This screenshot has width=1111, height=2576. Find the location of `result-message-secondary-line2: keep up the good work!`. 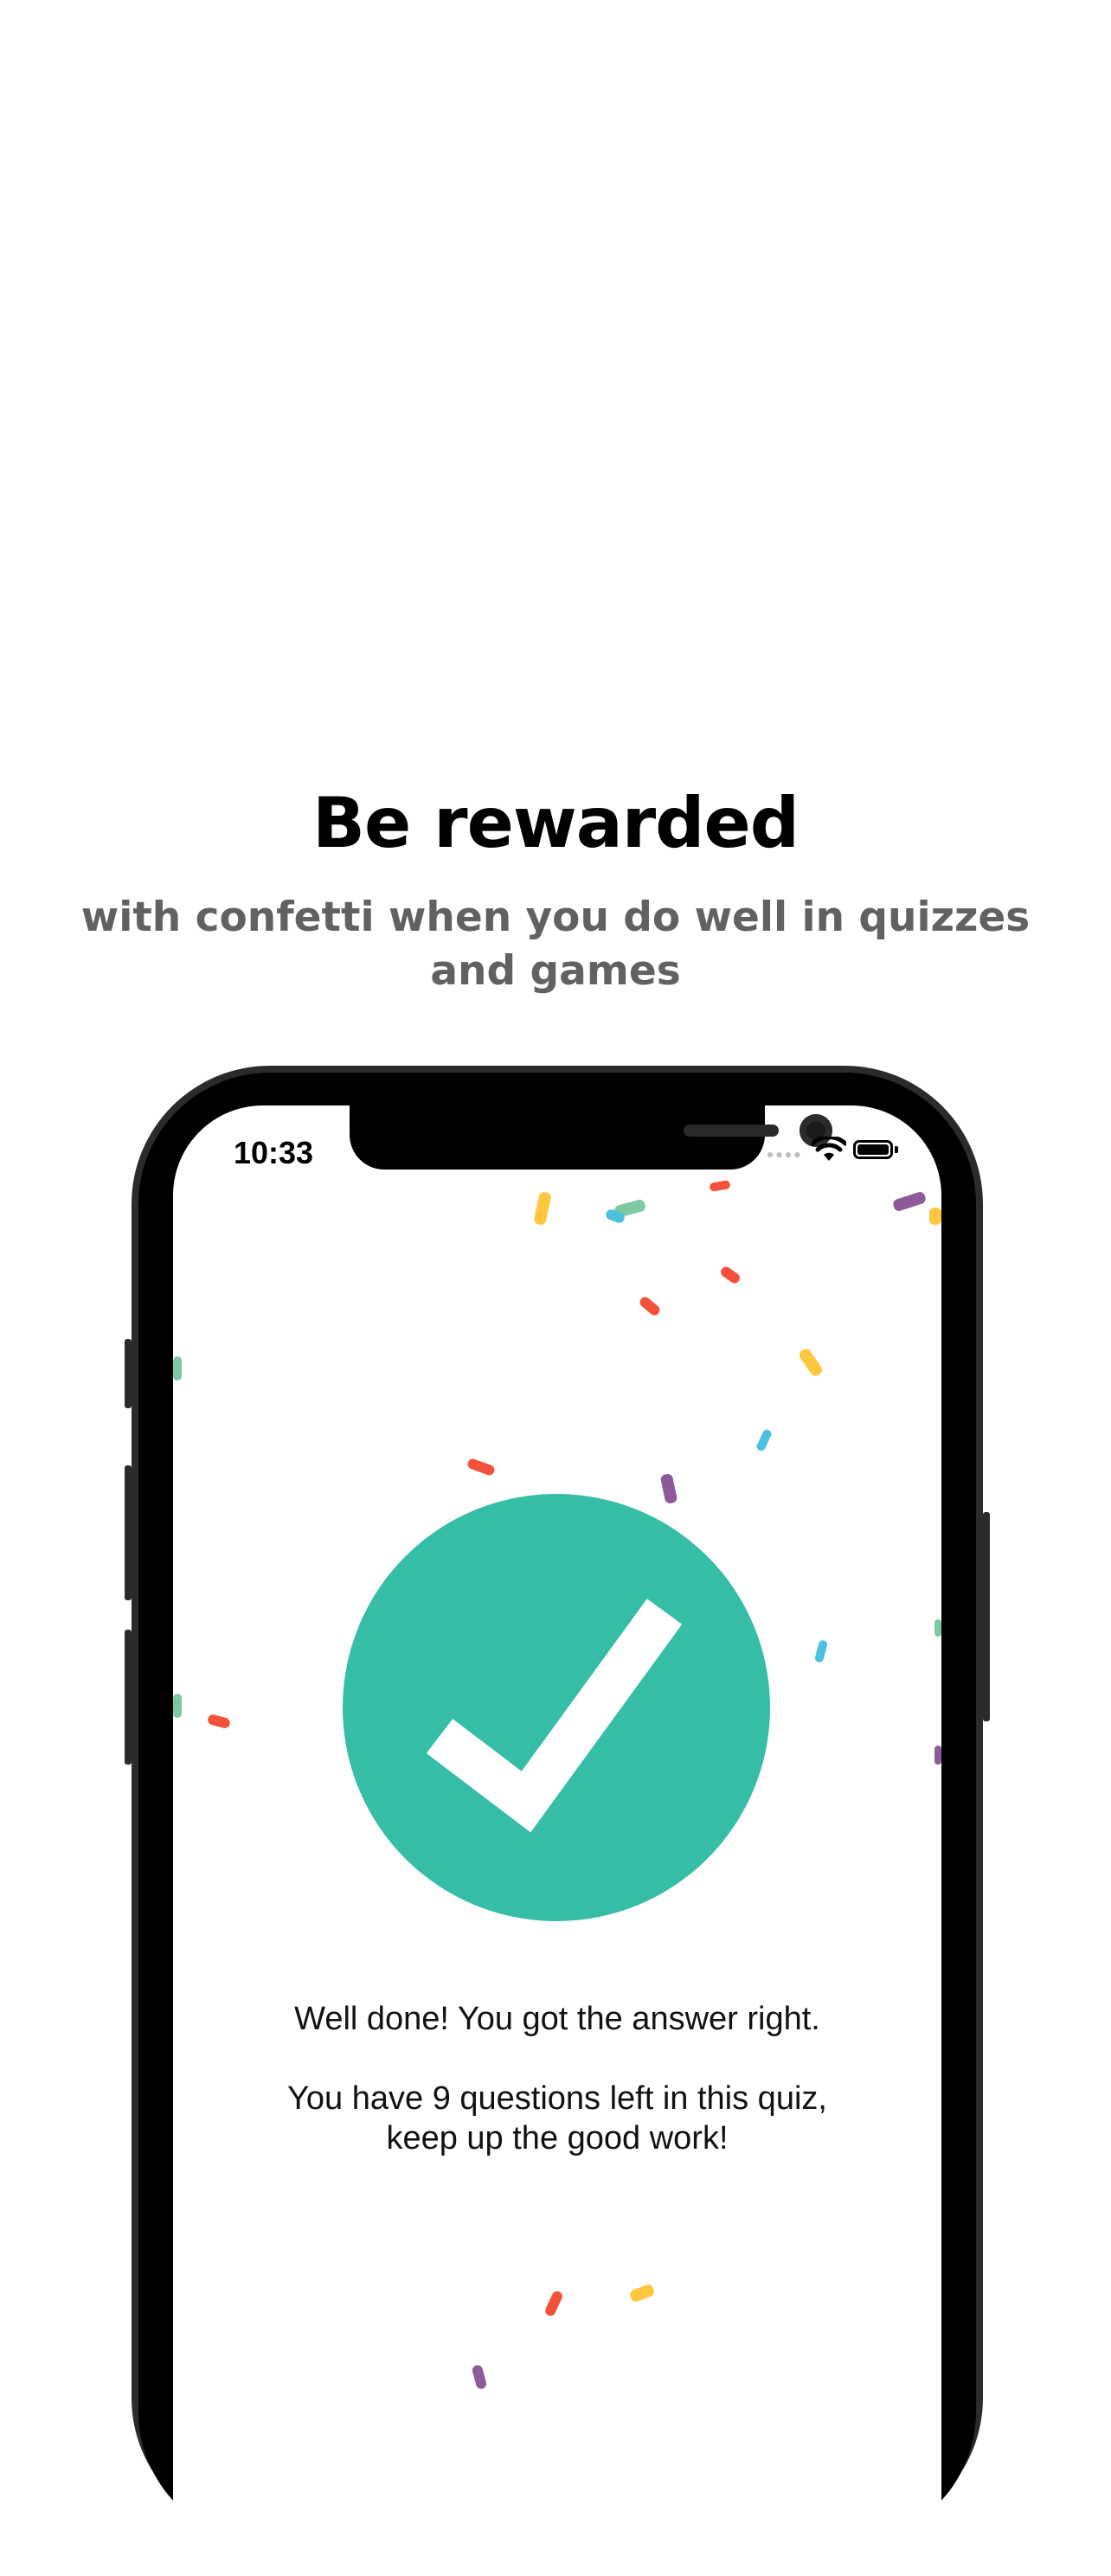

result-message-secondary-line2: keep up the good work! is located at coordinates (557, 2138).